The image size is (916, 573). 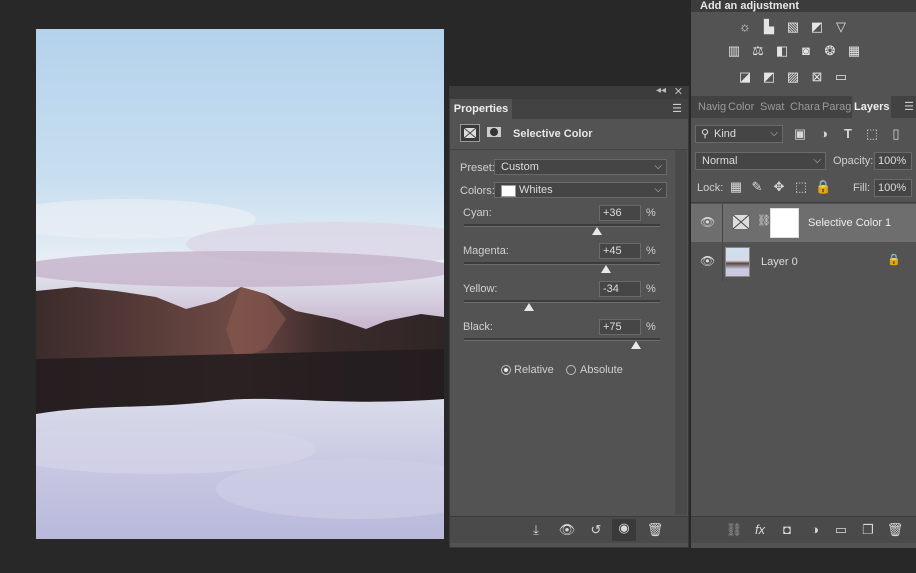 What do you see at coordinates (745, 27) in the screenshot?
I see `brightness-icon: ☼` at bounding box center [745, 27].